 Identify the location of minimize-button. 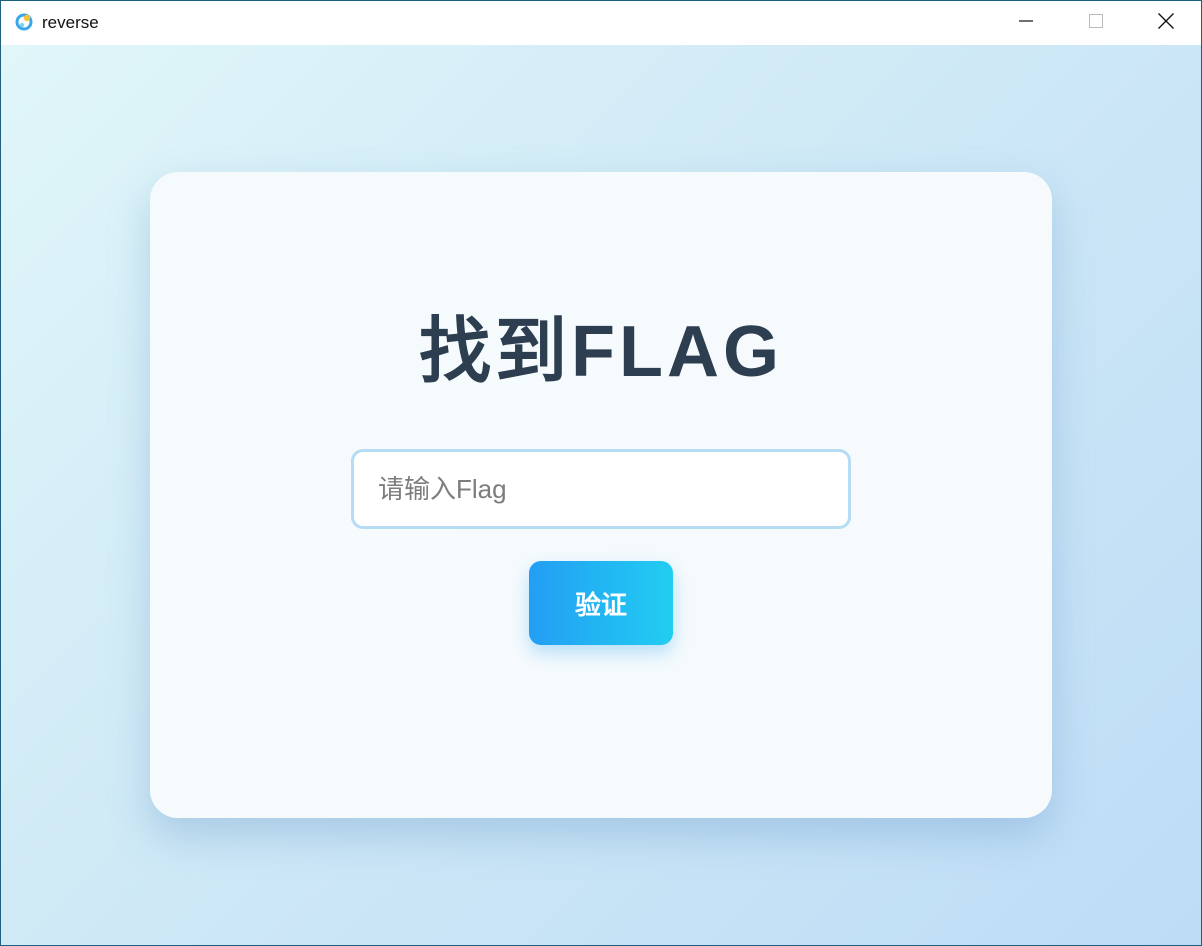
(1026, 23).